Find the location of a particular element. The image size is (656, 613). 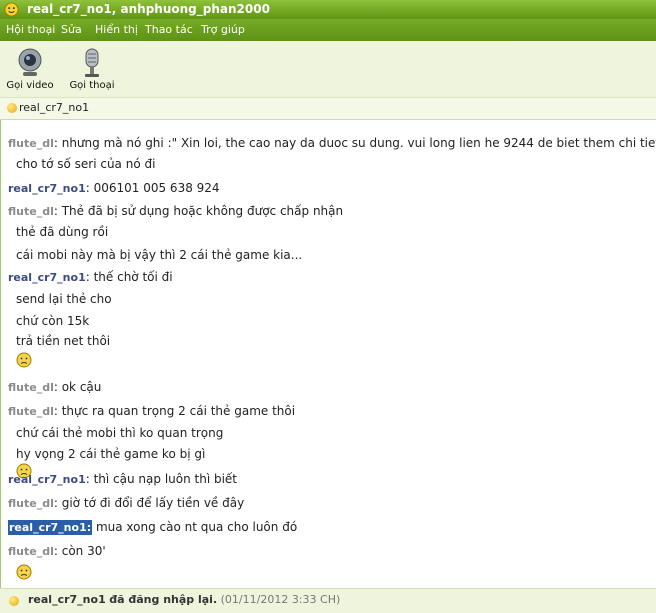

message-text: hy vọng 2 cái thẻ game ko bị gì is located at coordinates (111, 454).